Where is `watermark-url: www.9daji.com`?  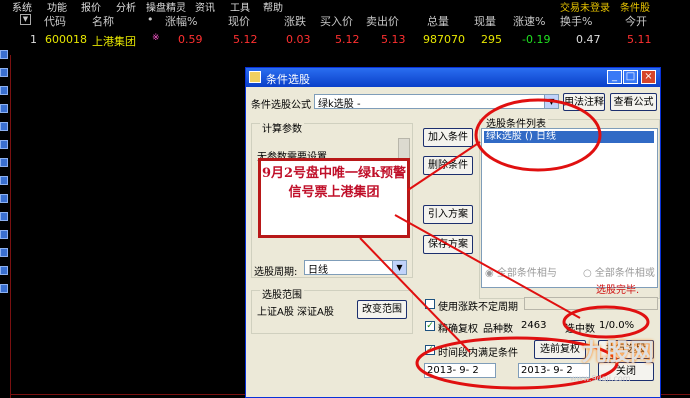
watermark-url: www.9daji.com is located at coordinates (600, 378).